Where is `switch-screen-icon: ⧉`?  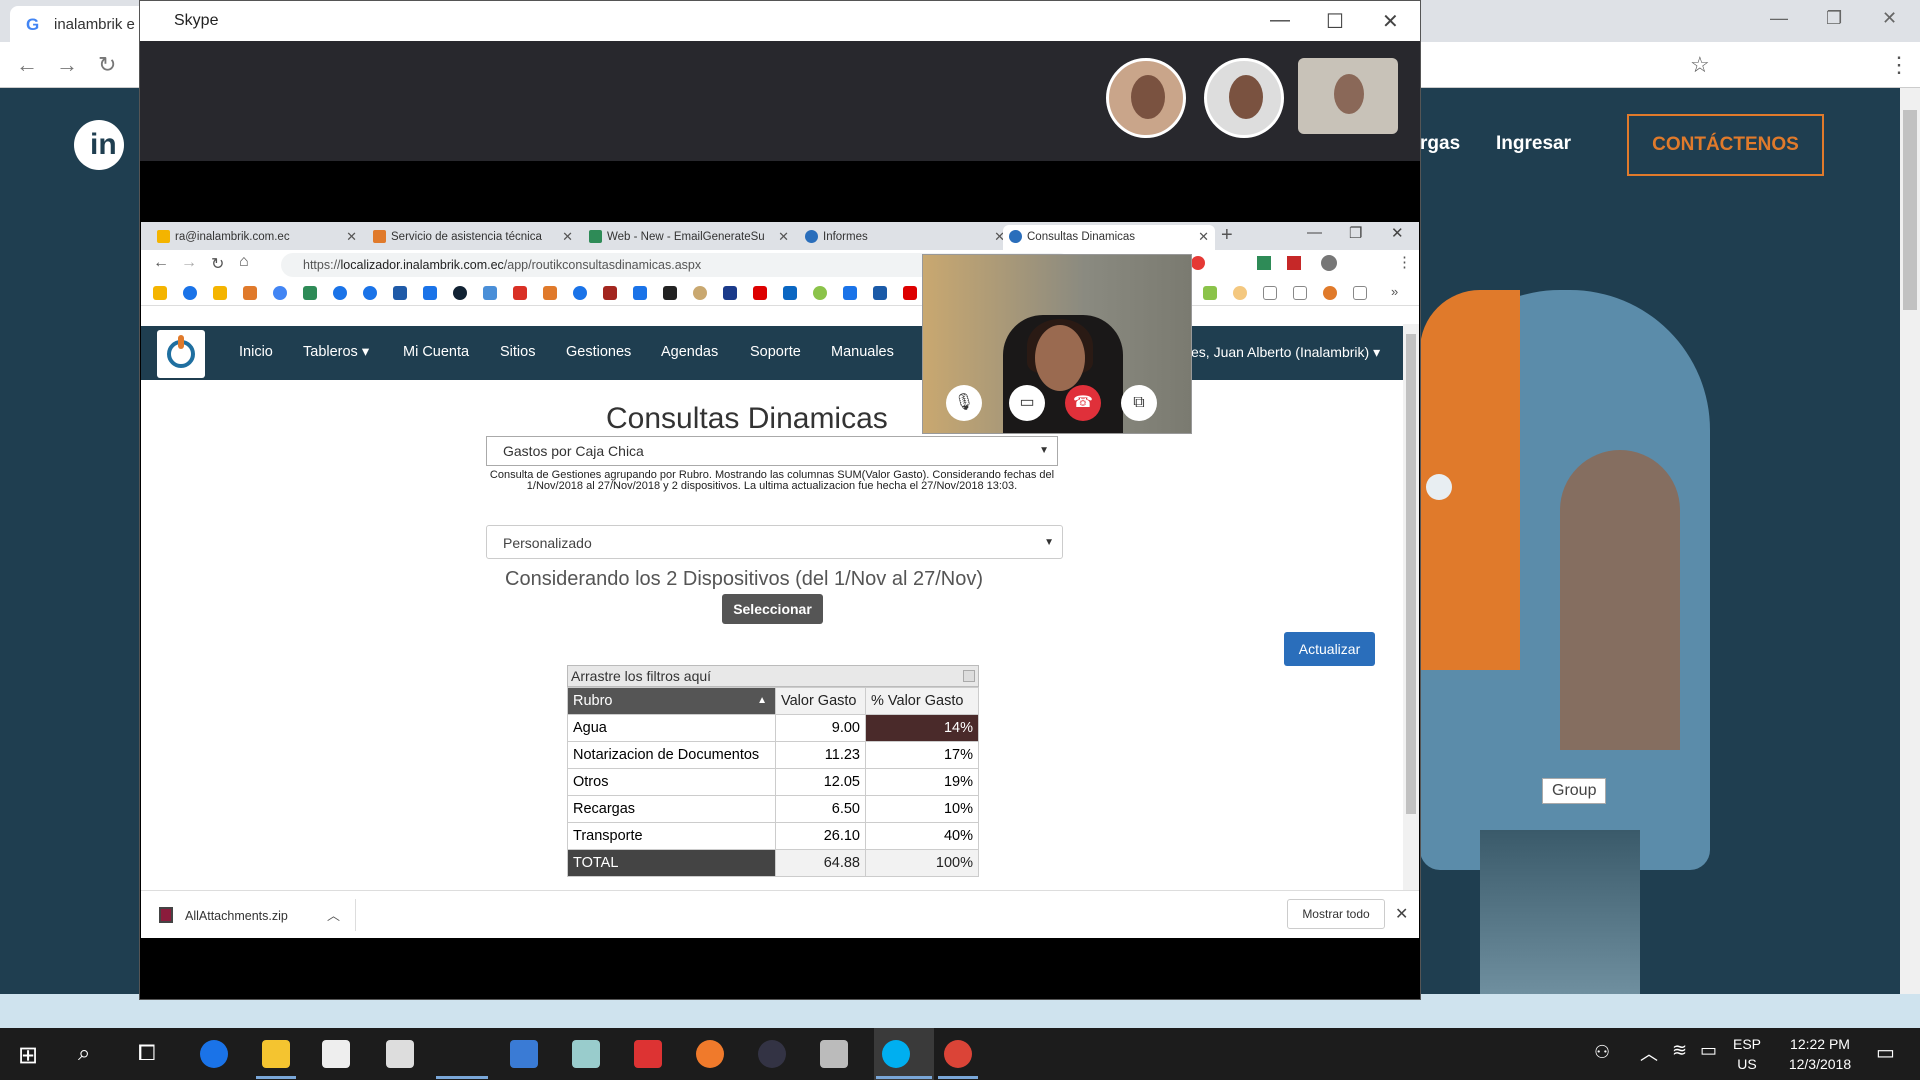
switch-screen-icon: ⧉ is located at coordinates (1139, 403).